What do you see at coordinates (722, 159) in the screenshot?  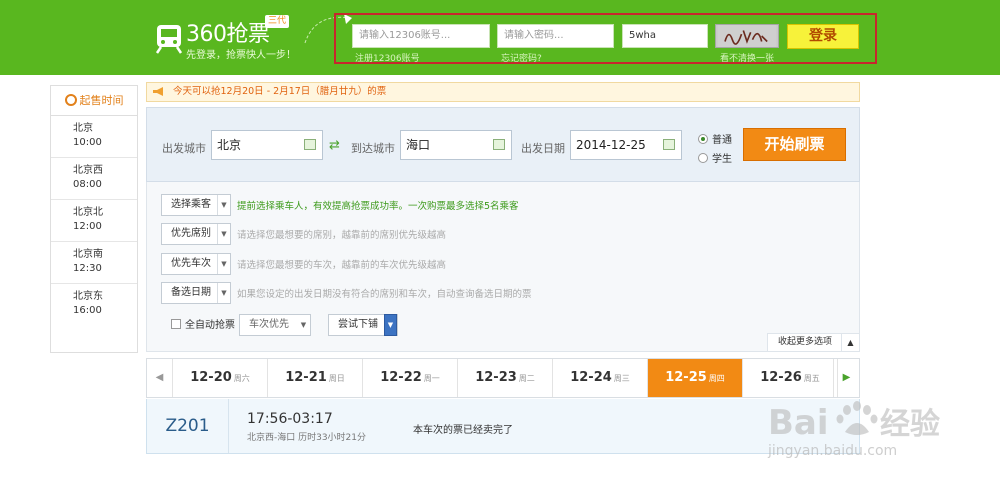 I see `radio-label: 学生` at bounding box center [722, 159].